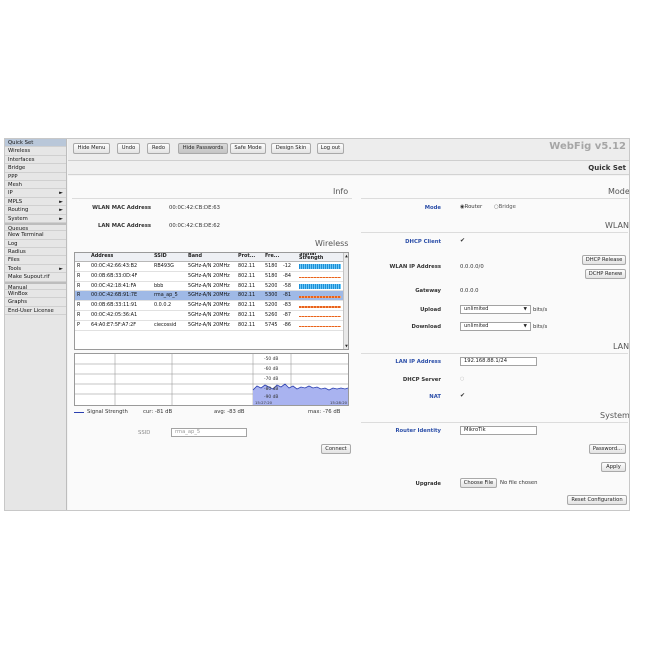  I want to click on scale-label-60: -60 dB, so click(271, 369).